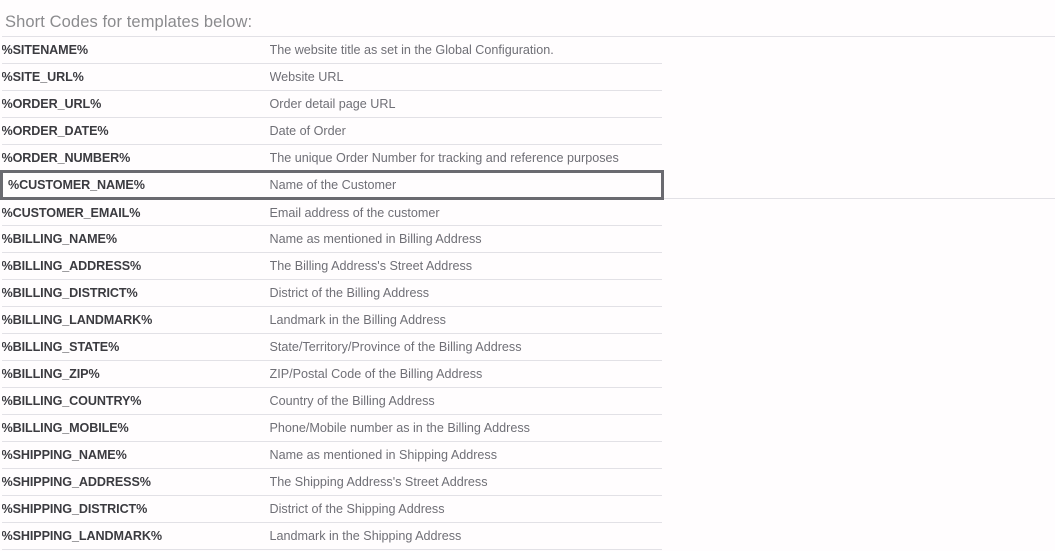  Describe the element at coordinates (466, 212) in the screenshot. I see `shortcode-description: Email address of the customer` at that location.